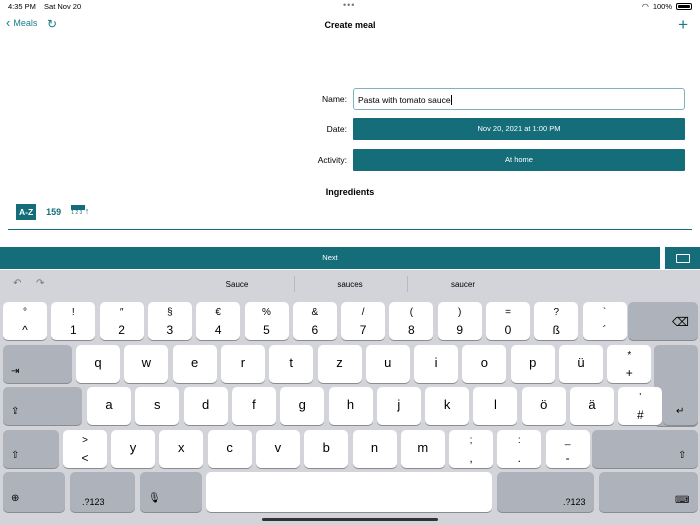 The image size is (700, 525). I want to click on key-c: c, so click(229, 449).